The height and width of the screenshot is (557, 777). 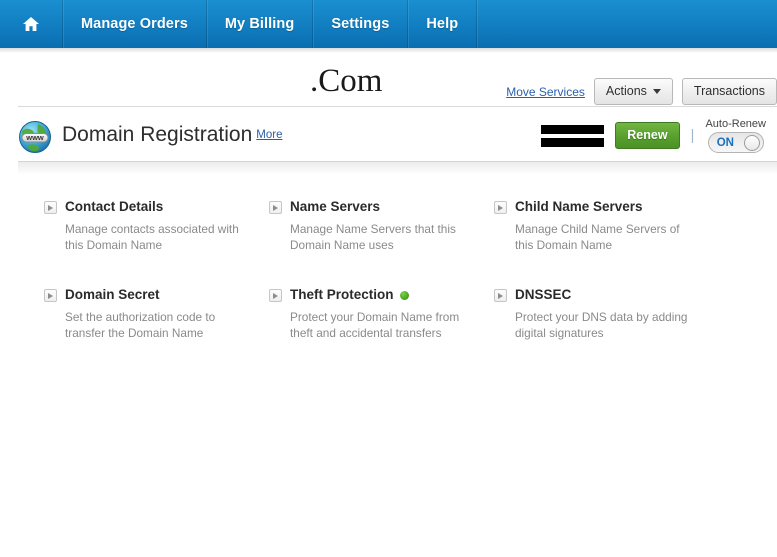 I want to click on nav-label-help: Help, so click(x=442, y=24).